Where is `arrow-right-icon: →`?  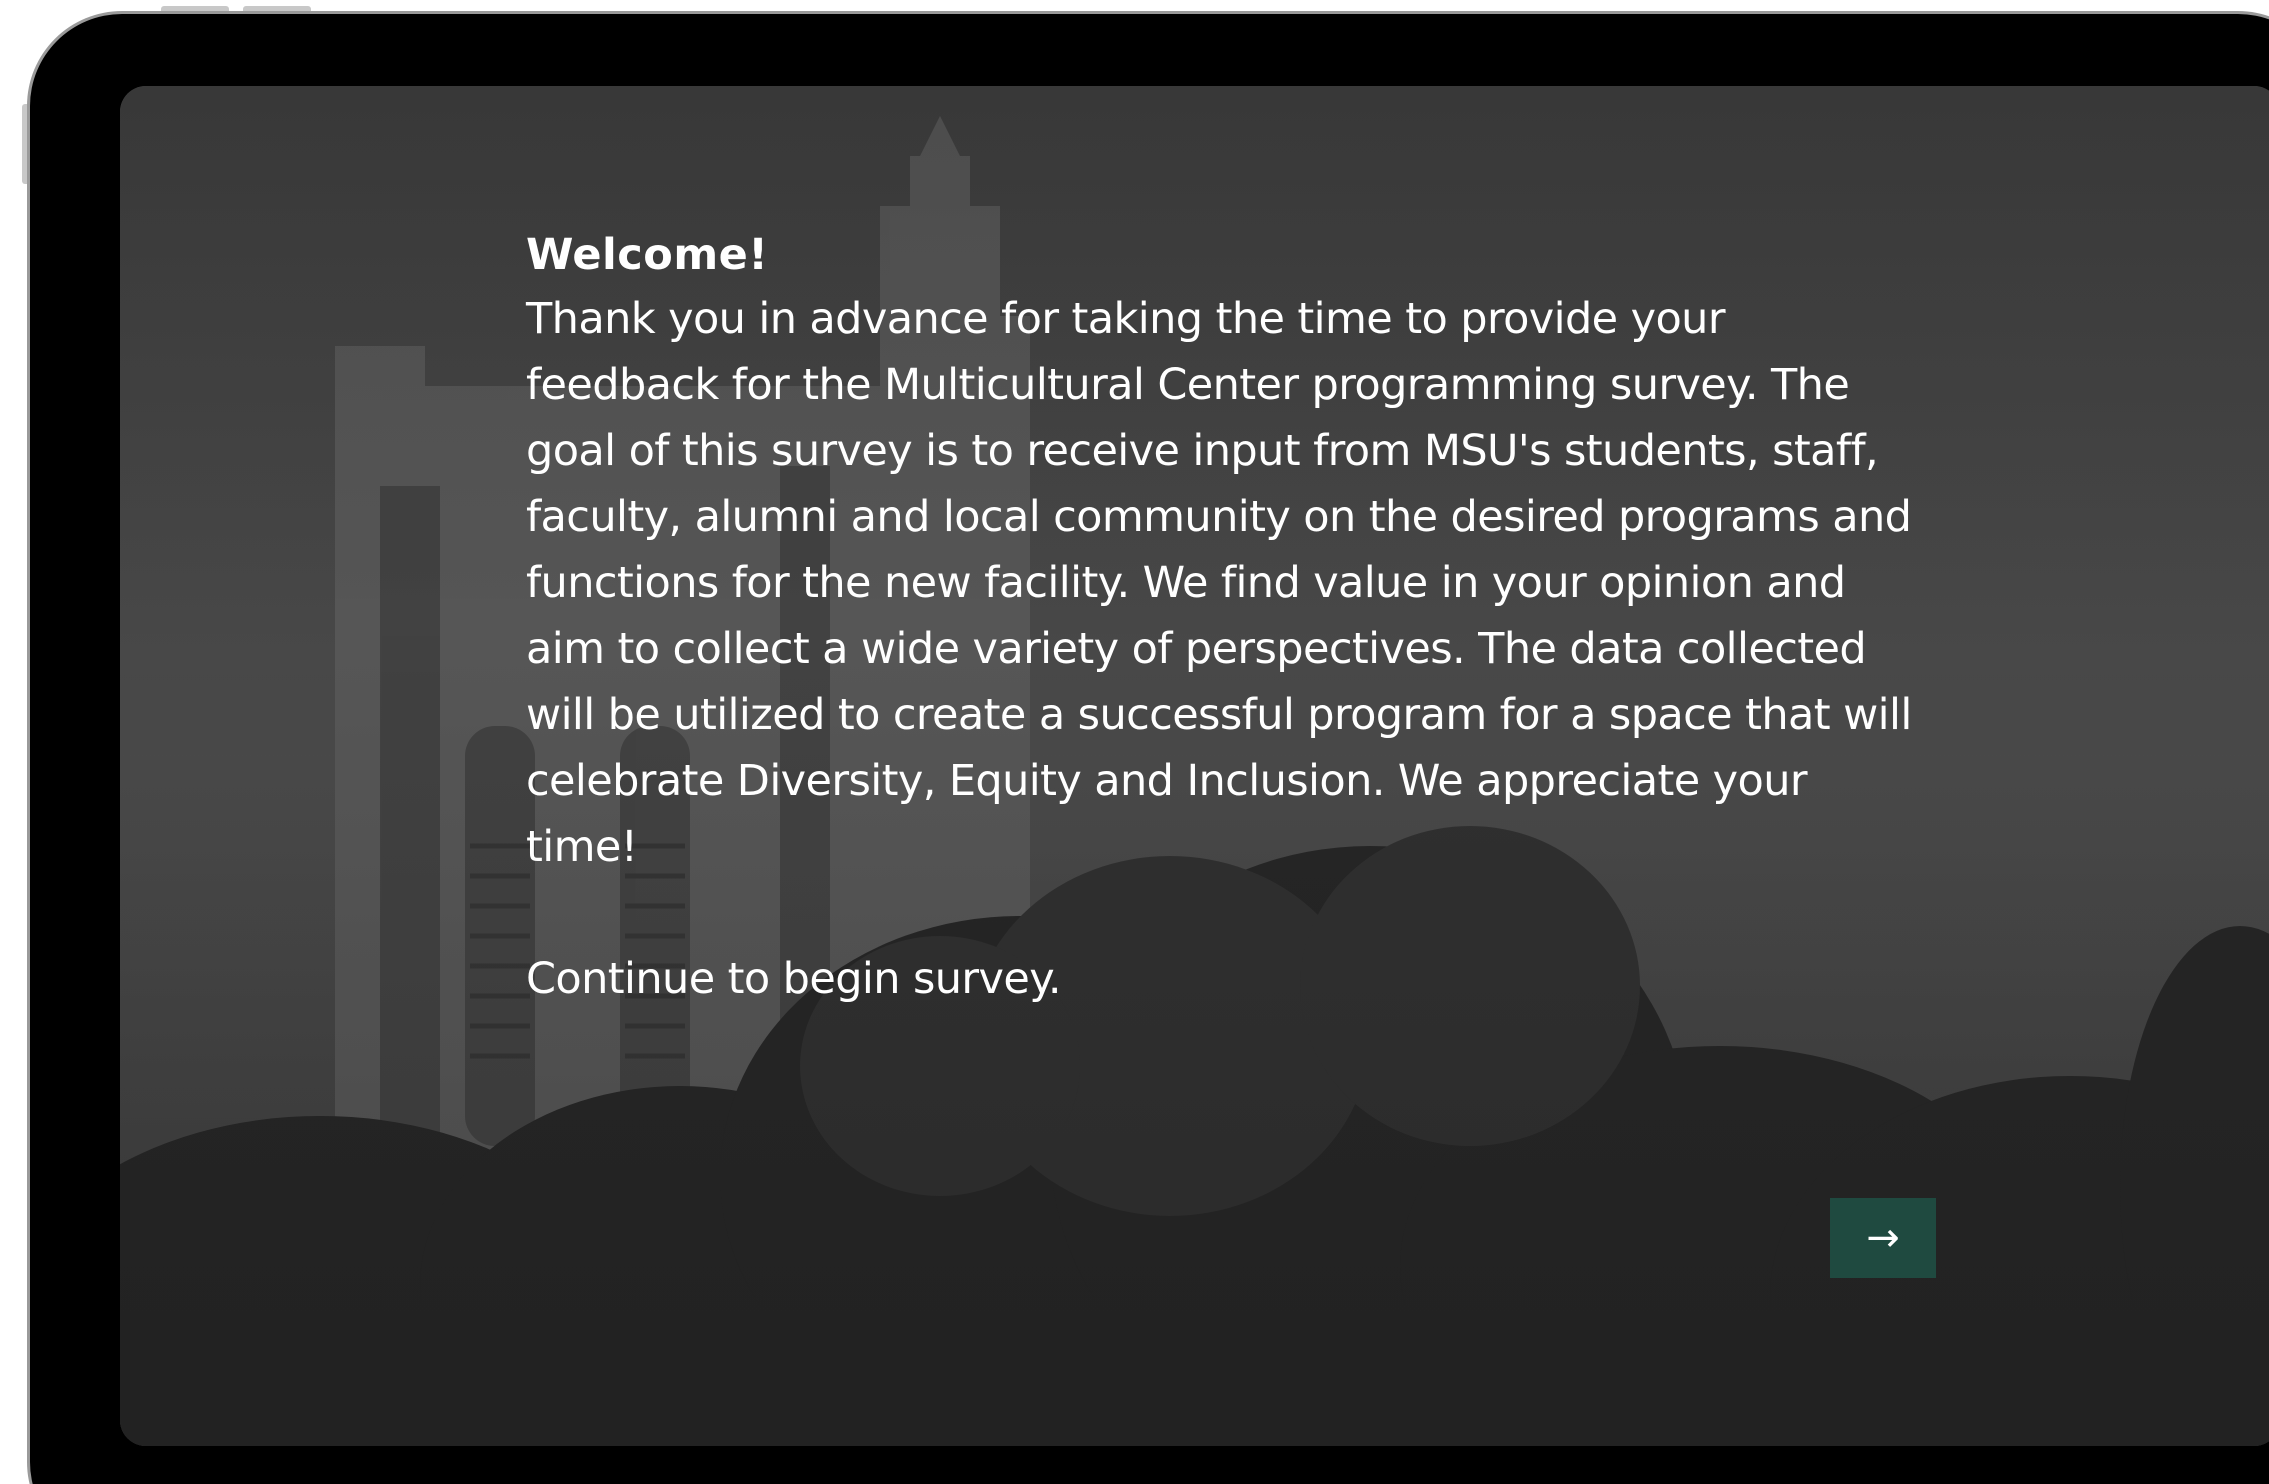 arrow-right-icon: → is located at coordinates (1883, 1238).